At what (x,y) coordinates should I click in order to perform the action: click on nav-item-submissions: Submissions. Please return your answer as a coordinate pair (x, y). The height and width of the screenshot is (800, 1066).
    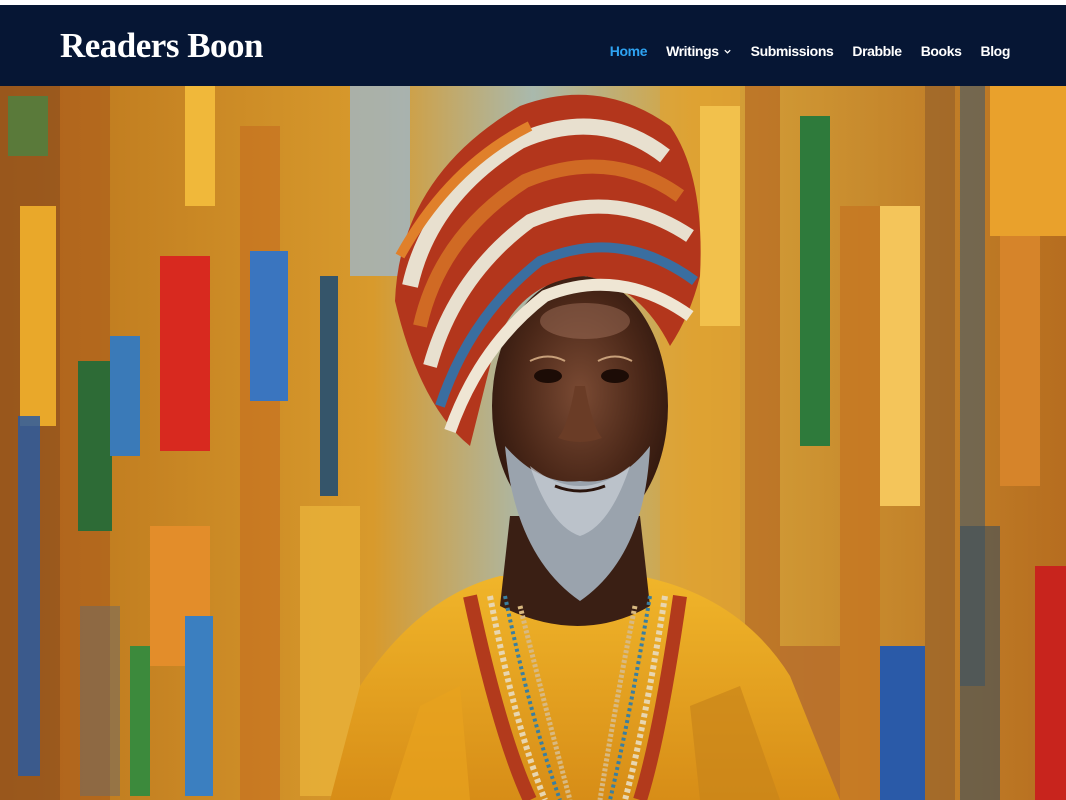
    Looking at the image, I should click on (792, 51).